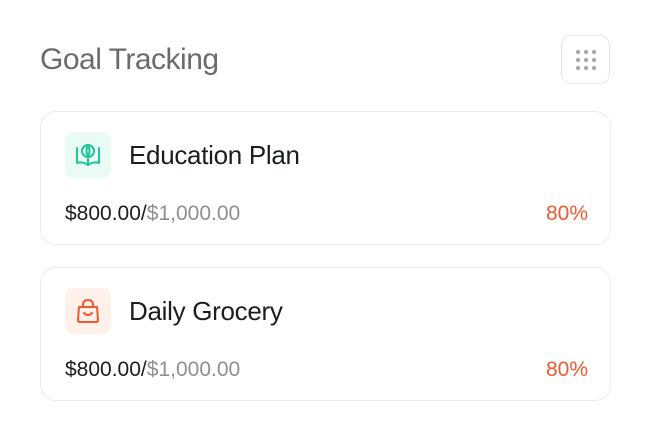  Describe the element at coordinates (129, 59) in the screenshot. I see `widget-title: Goal Tracking` at that location.